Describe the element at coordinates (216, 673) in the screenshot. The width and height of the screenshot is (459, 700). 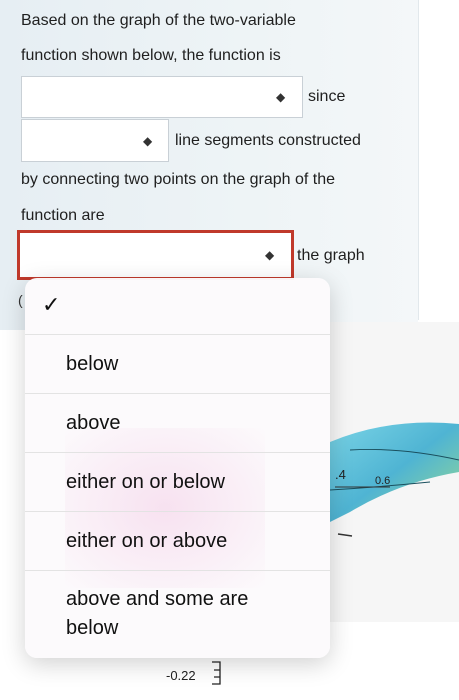
I see `axis-bracket` at that location.